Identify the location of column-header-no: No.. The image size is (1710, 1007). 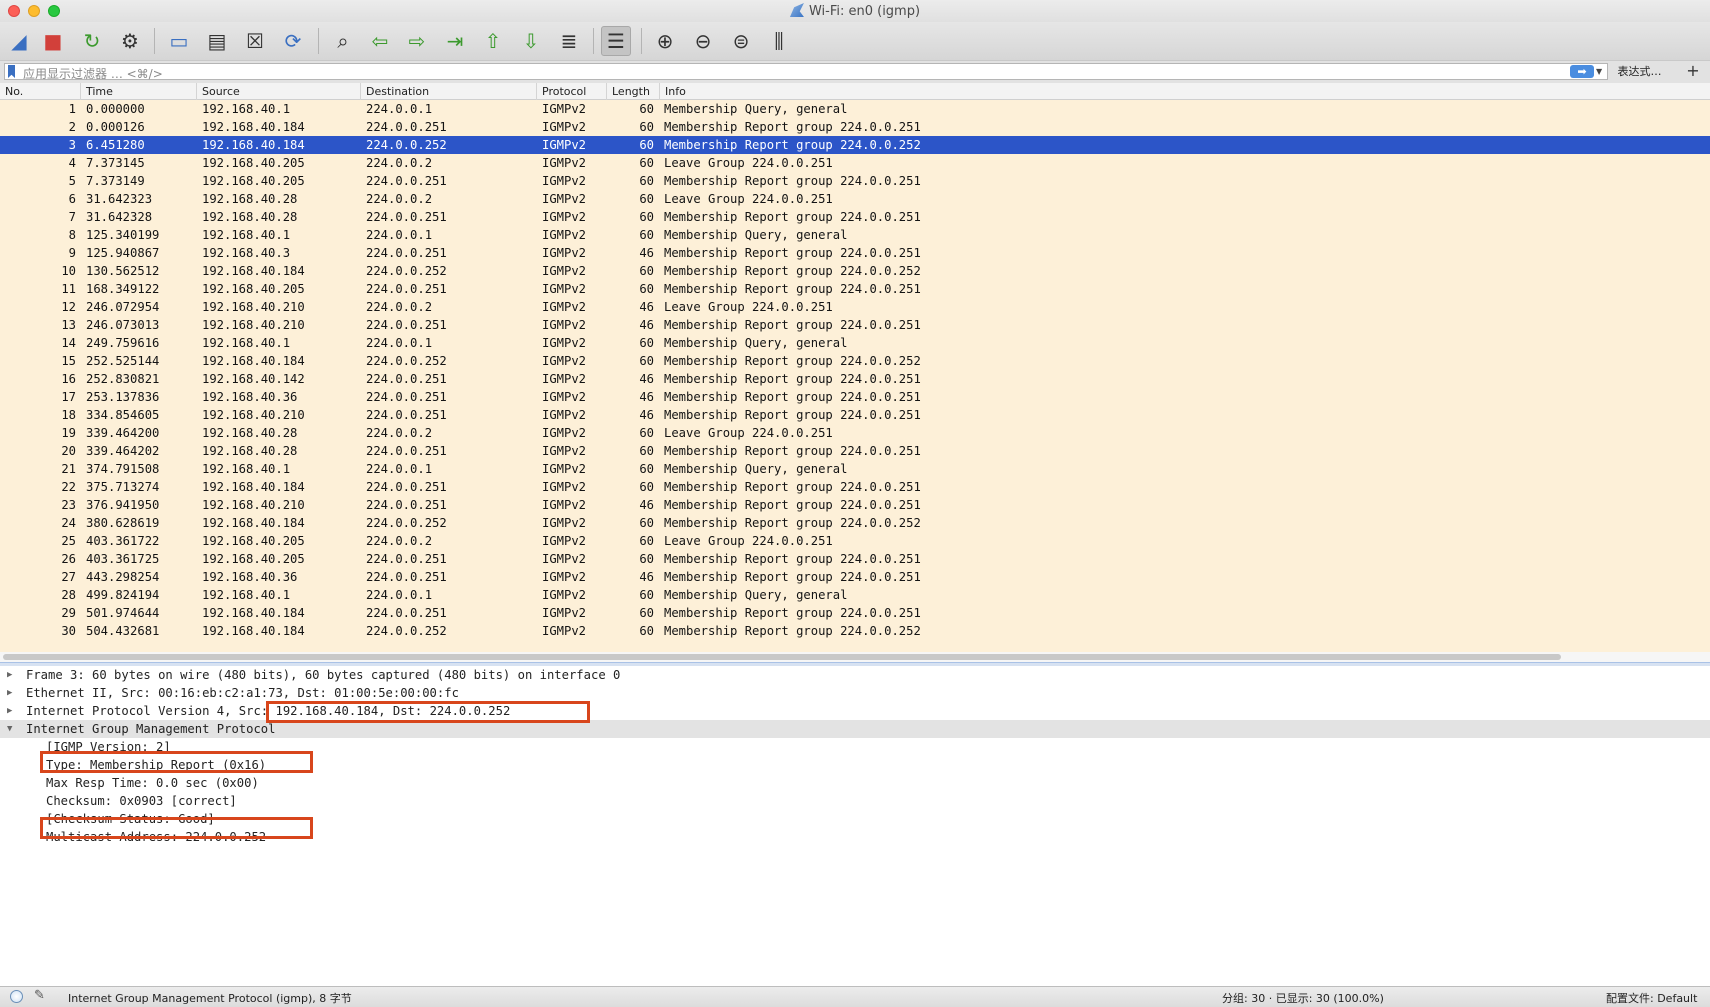
(40, 91).